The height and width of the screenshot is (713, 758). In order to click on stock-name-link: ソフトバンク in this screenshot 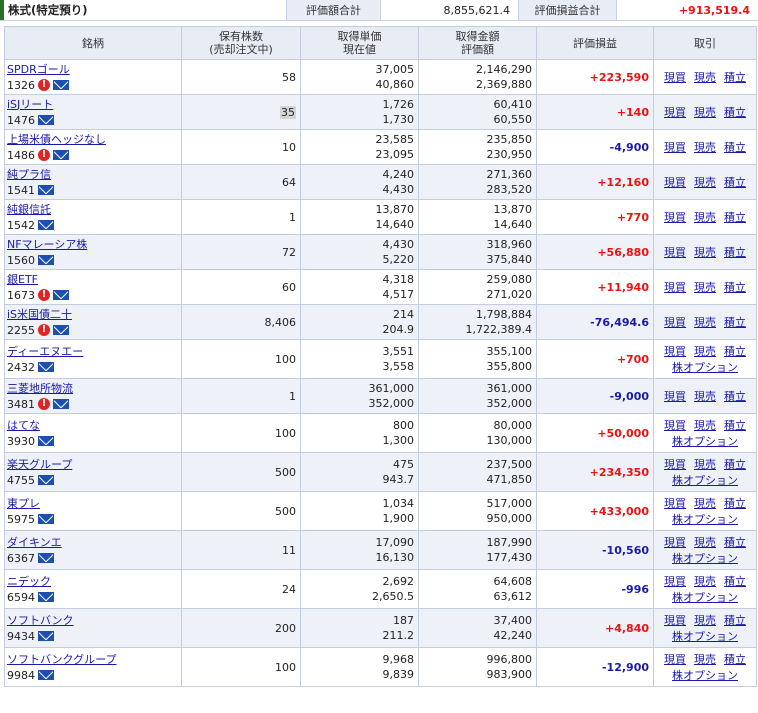, I will do `click(40, 620)`.